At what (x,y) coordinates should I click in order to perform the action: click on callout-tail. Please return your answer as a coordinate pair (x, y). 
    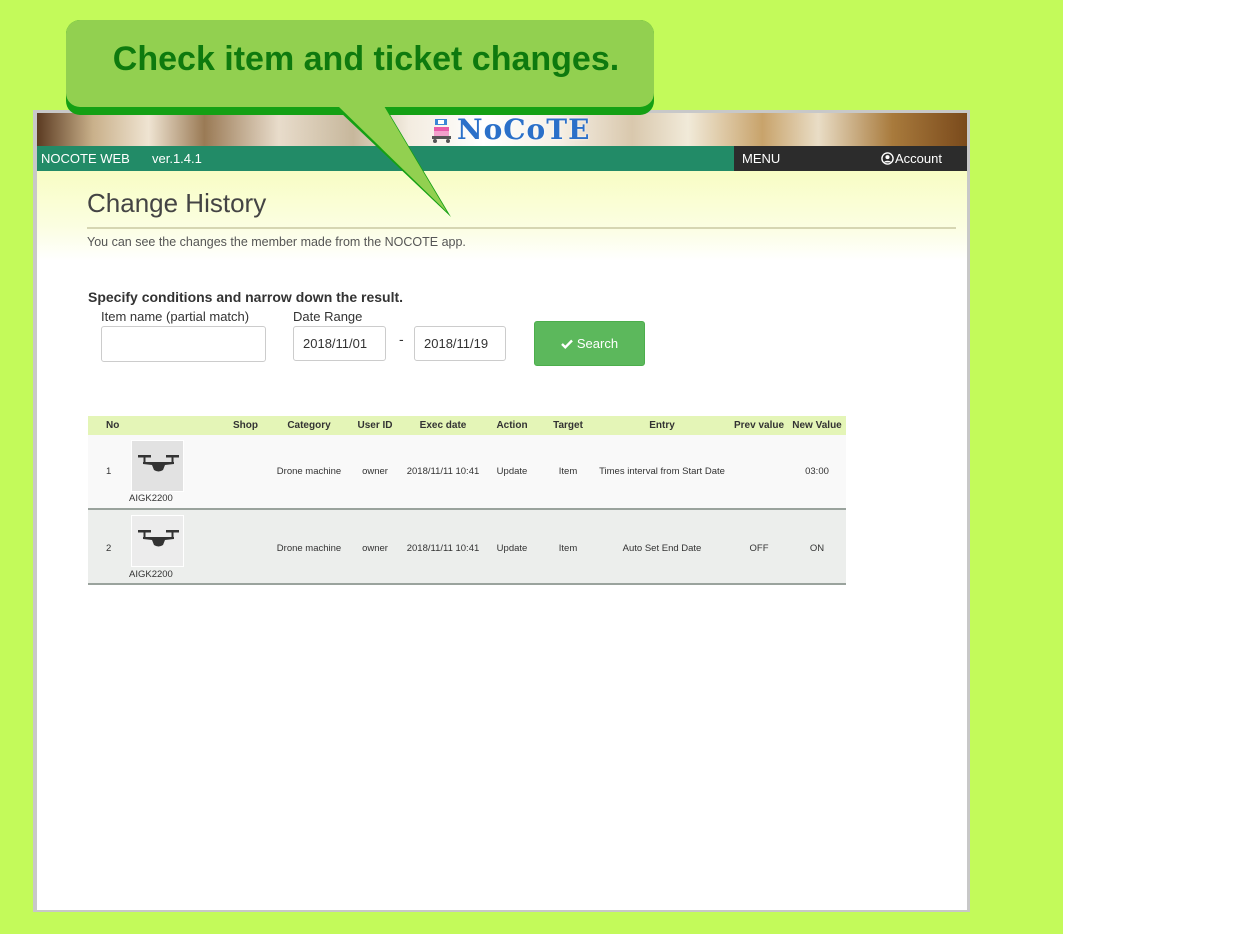
    Looking at the image, I should click on (394, 161).